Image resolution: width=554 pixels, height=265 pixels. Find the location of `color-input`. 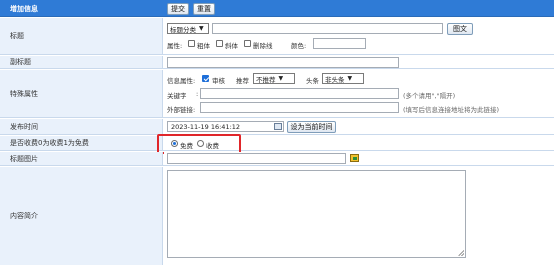

color-input is located at coordinates (339, 43).